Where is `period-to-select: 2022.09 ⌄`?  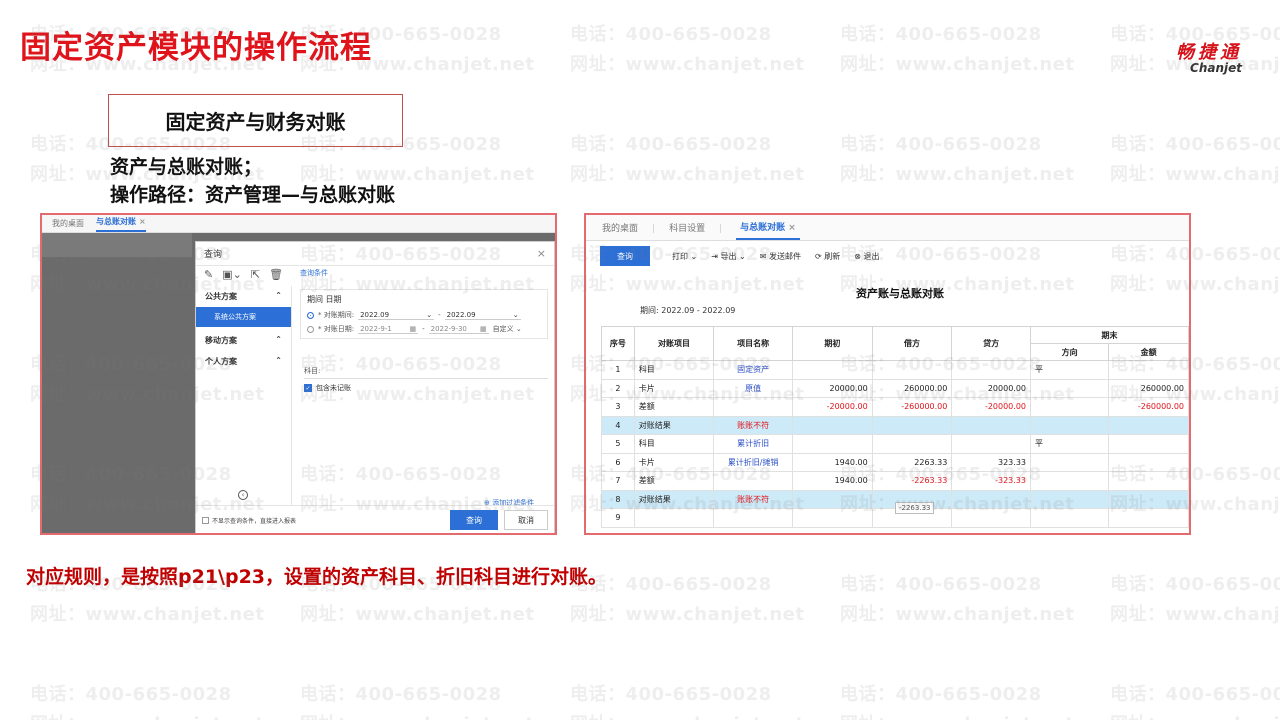
period-to-select: 2022.09 ⌄ is located at coordinates (482, 315).